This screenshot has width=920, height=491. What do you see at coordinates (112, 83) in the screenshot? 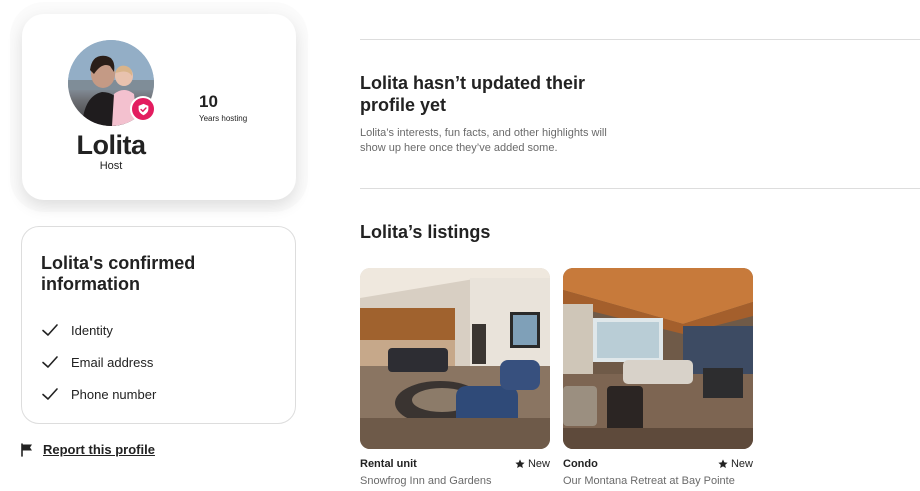
I see `avatar-wrap` at bounding box center [112, 83].